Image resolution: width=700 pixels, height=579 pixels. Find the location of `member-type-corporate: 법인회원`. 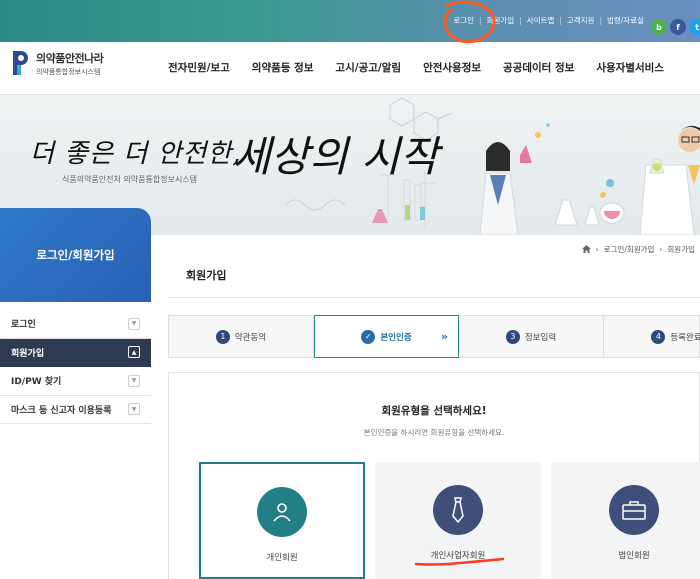

member-type-corporate: 법인회원 is located at coordinates (625, 520).